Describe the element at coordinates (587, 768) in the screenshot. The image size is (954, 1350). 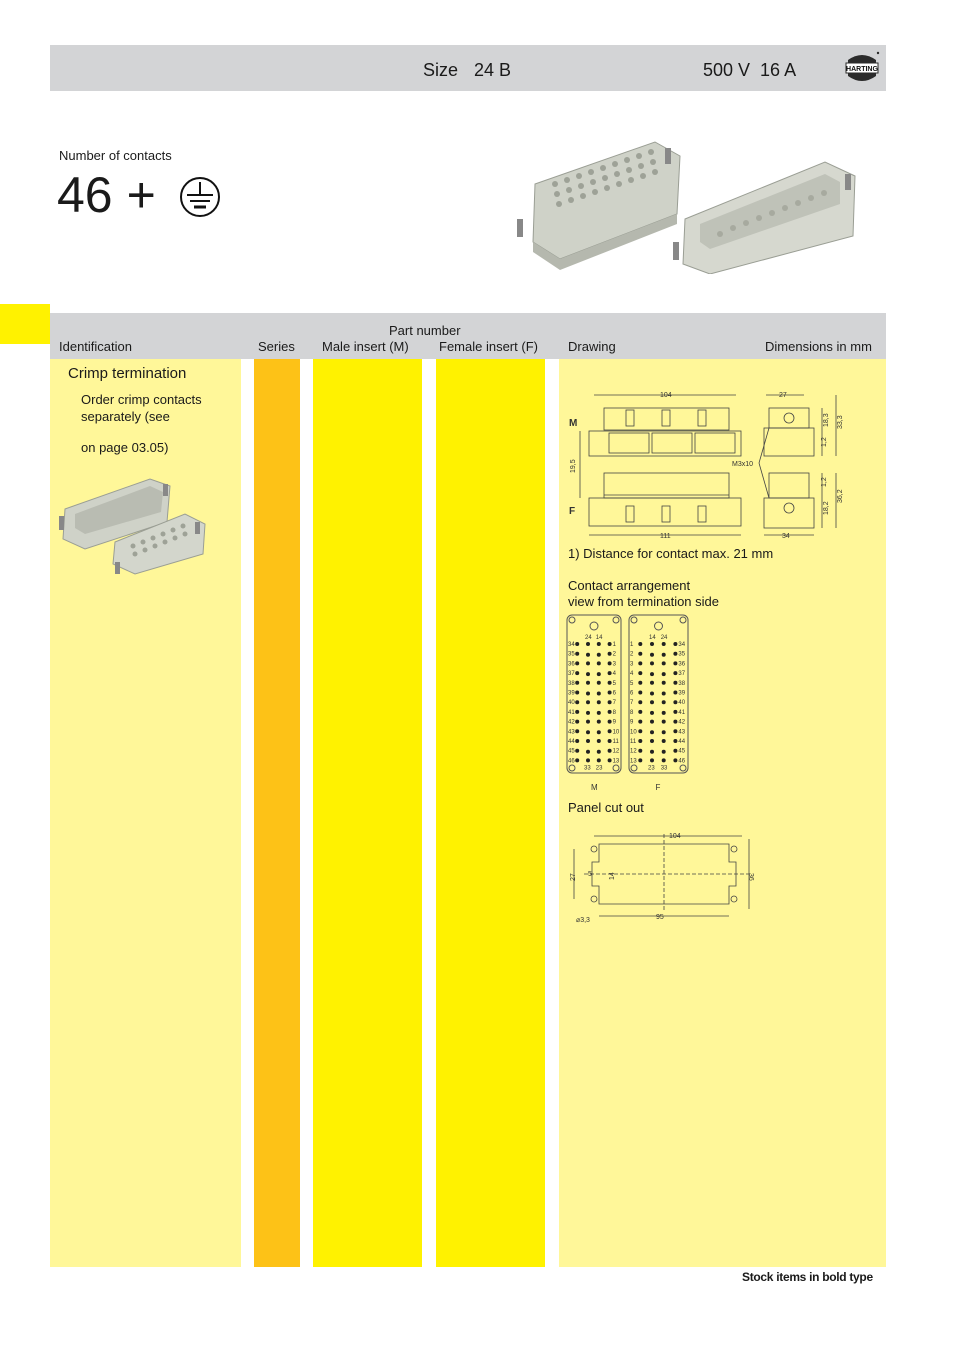
I see `male-bottom-number: 33` at that location.